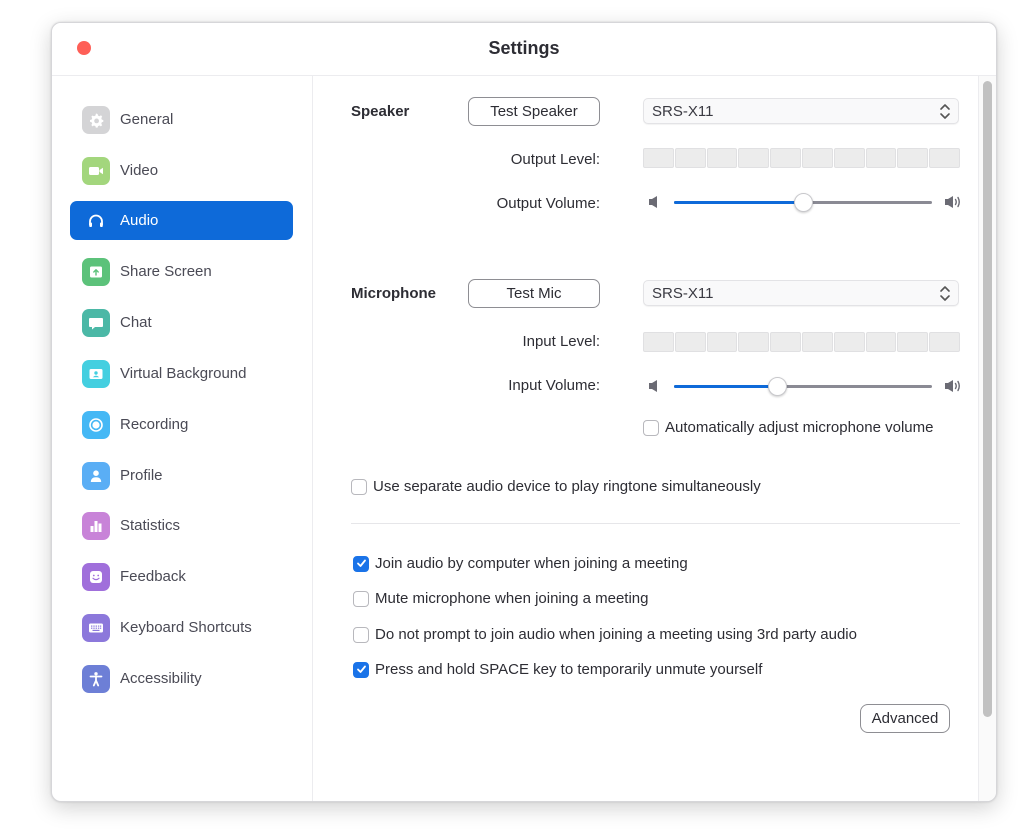 The image size is (1024, 834). Describe the element at coordinates (150, 525) in the screenshot. I see `sidebar-item-label: Statistics` at that location.